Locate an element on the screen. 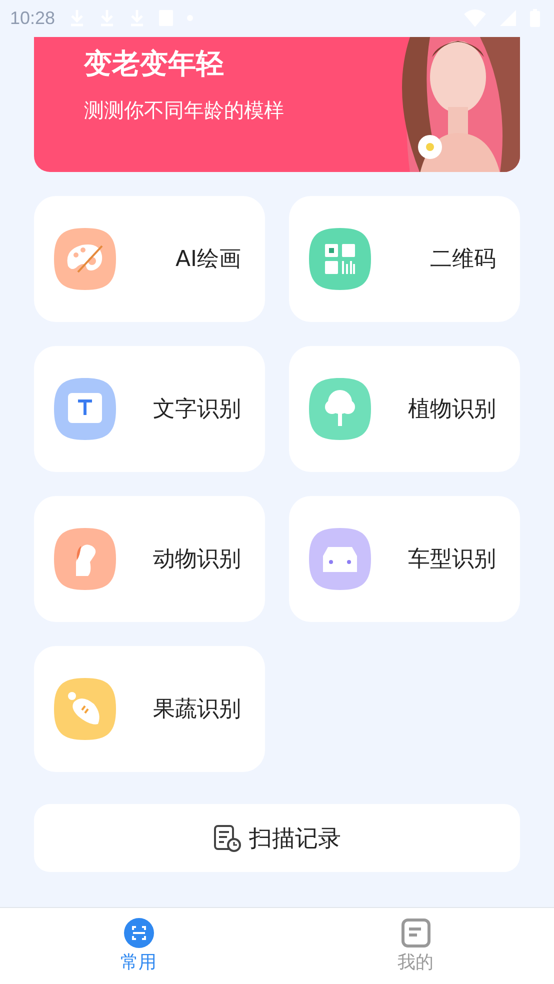 Image resolution: width=554 pixels, height=984 pixels. document-clock-icon is located at coordinates (227, 838).